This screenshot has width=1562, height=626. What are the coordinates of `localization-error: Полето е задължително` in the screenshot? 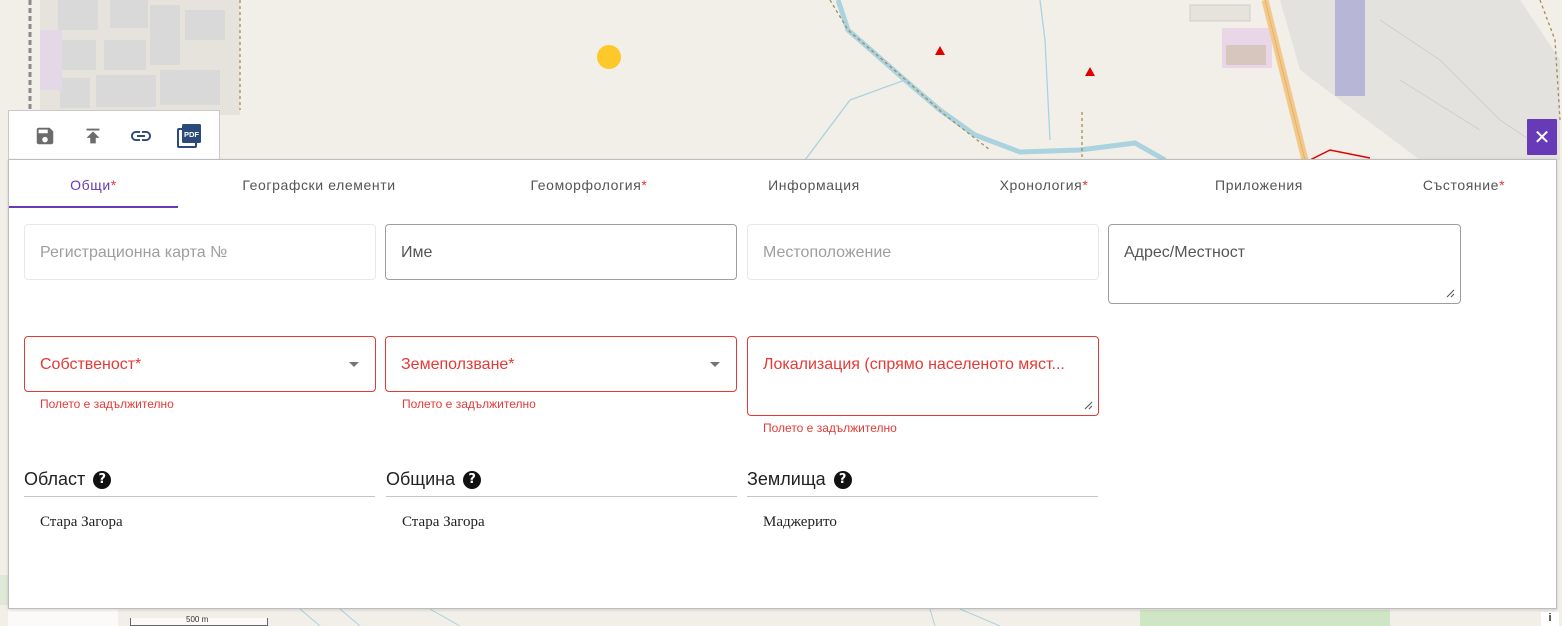 It's located at (830, 428).